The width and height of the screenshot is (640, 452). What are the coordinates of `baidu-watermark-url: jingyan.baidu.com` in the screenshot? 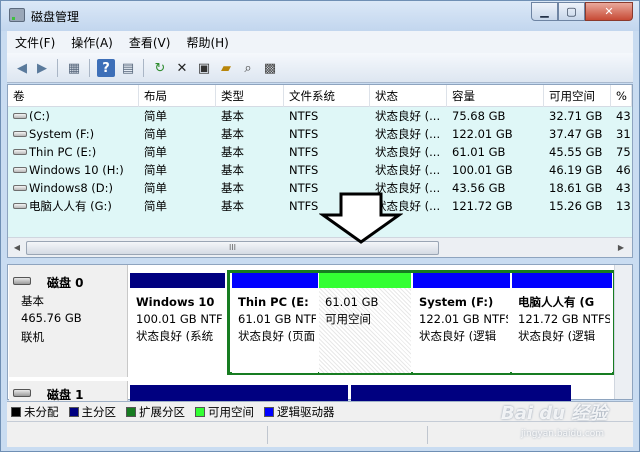 It's located at (563, 434).